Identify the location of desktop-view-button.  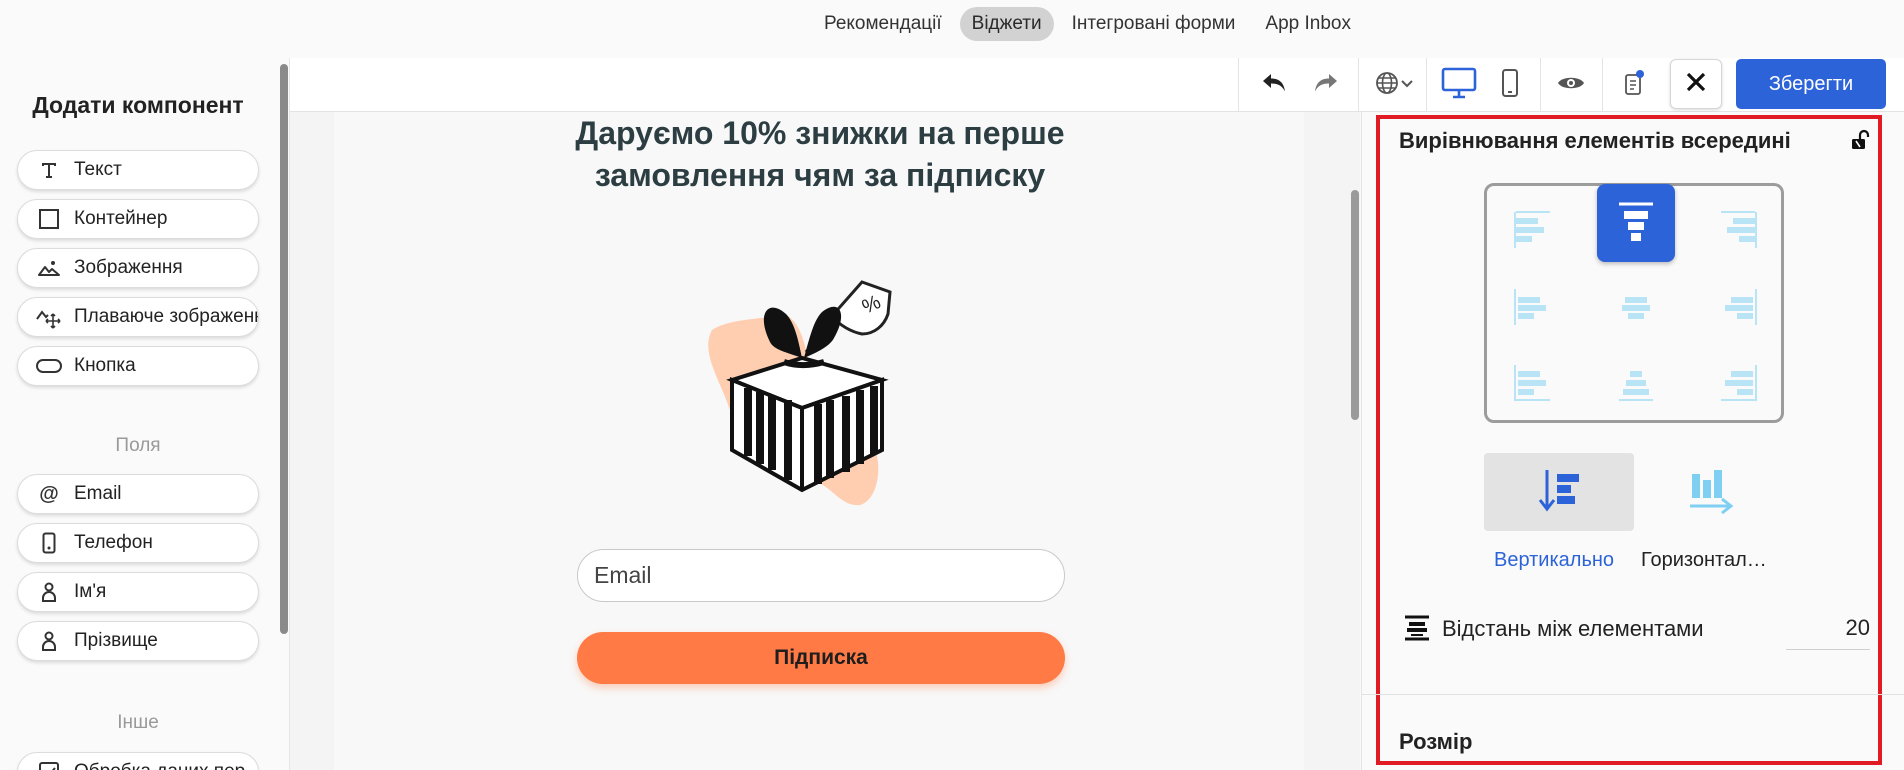
(1459, 85).